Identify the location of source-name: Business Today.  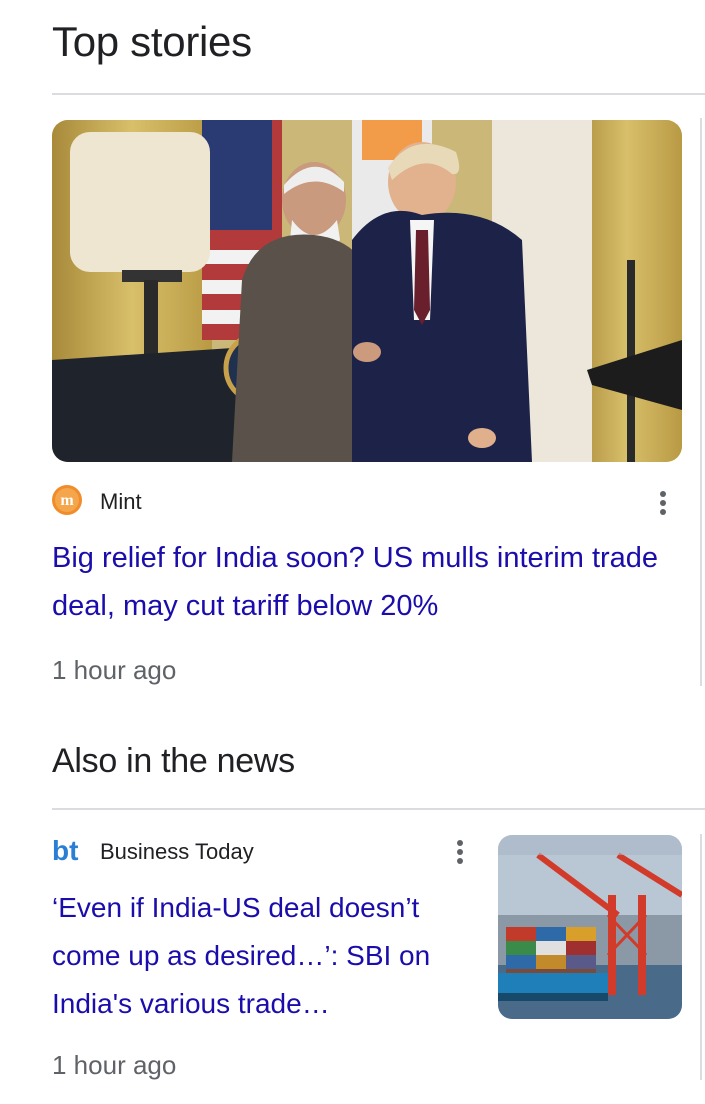
(177, 851).